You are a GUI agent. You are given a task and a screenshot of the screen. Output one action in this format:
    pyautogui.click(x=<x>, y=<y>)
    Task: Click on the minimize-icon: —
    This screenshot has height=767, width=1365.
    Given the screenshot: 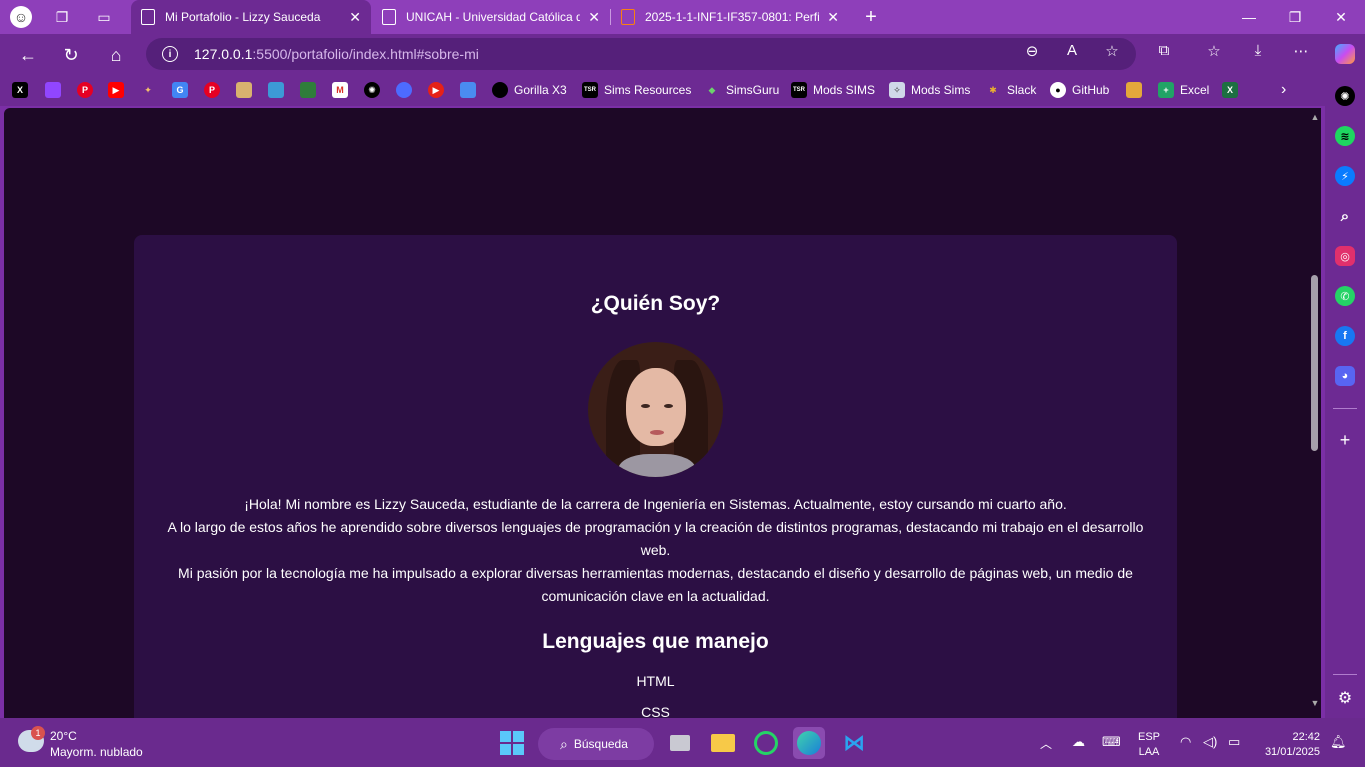 What is the action you would take?
    pyautogui.click(x=1249, y=17)
    